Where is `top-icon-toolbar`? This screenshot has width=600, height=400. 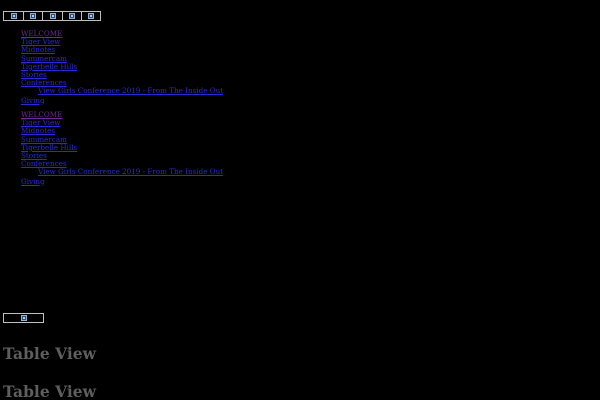
top-icon-toolbar is located at coordinates (52, 16).